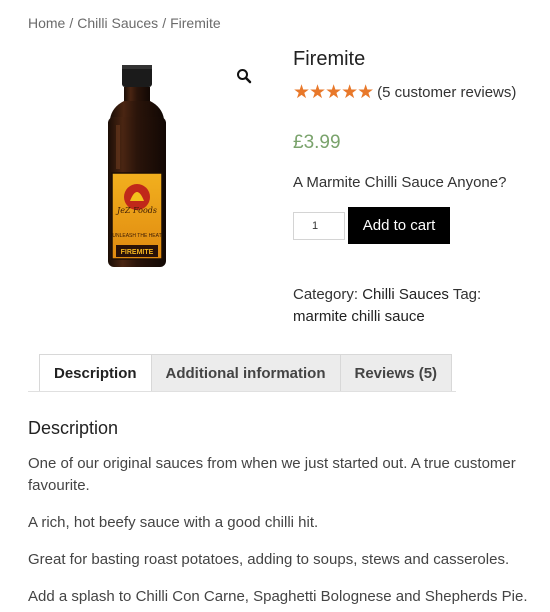  What do you see at coordinates (95, 373) in the screenshot?
I see `tab-description: Description` at bounding box center [95, 373].